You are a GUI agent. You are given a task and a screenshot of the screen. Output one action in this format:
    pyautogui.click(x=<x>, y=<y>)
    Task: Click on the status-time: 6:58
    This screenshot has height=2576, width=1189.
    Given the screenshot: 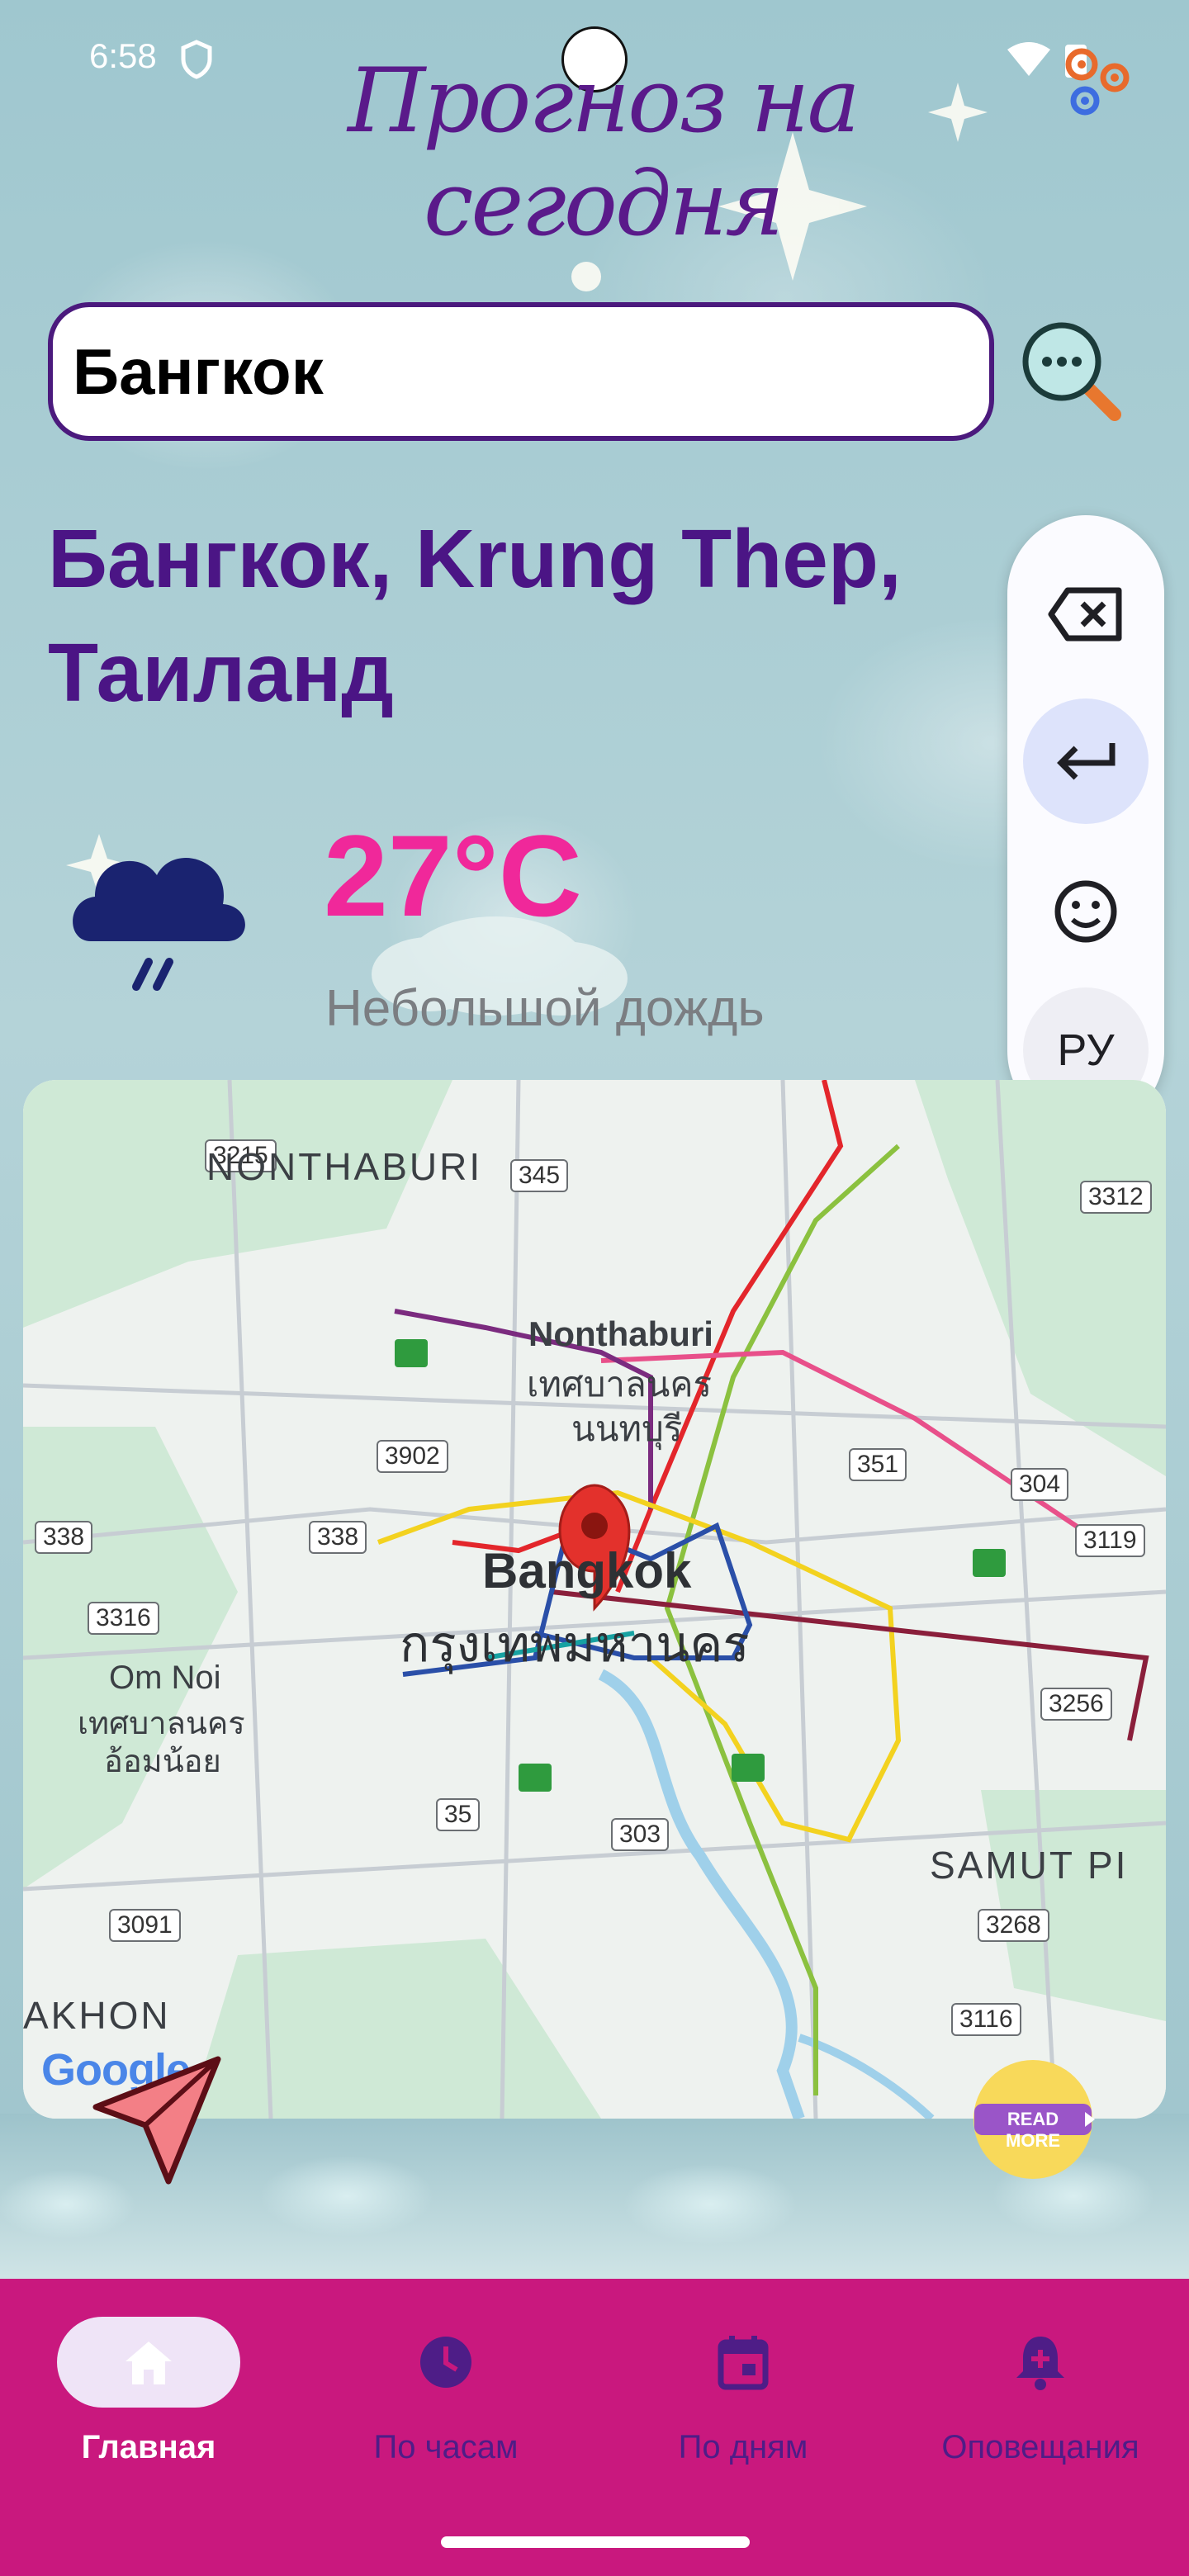 What is the action you would take?
    pyautogui.click(x=123, y=55)
    